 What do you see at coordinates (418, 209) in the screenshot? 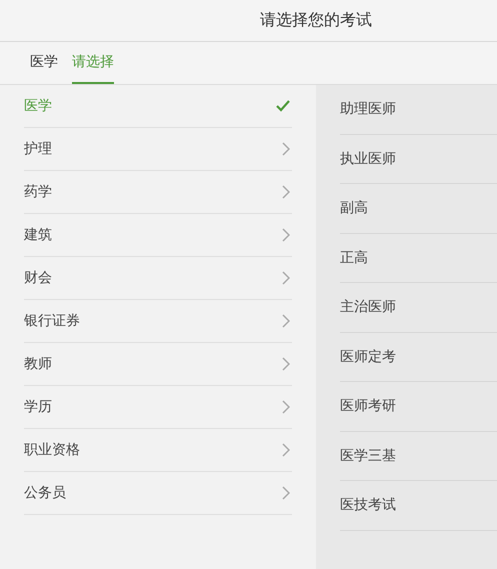
I see `exam-item: 副高` at bounding box center [418, 209].